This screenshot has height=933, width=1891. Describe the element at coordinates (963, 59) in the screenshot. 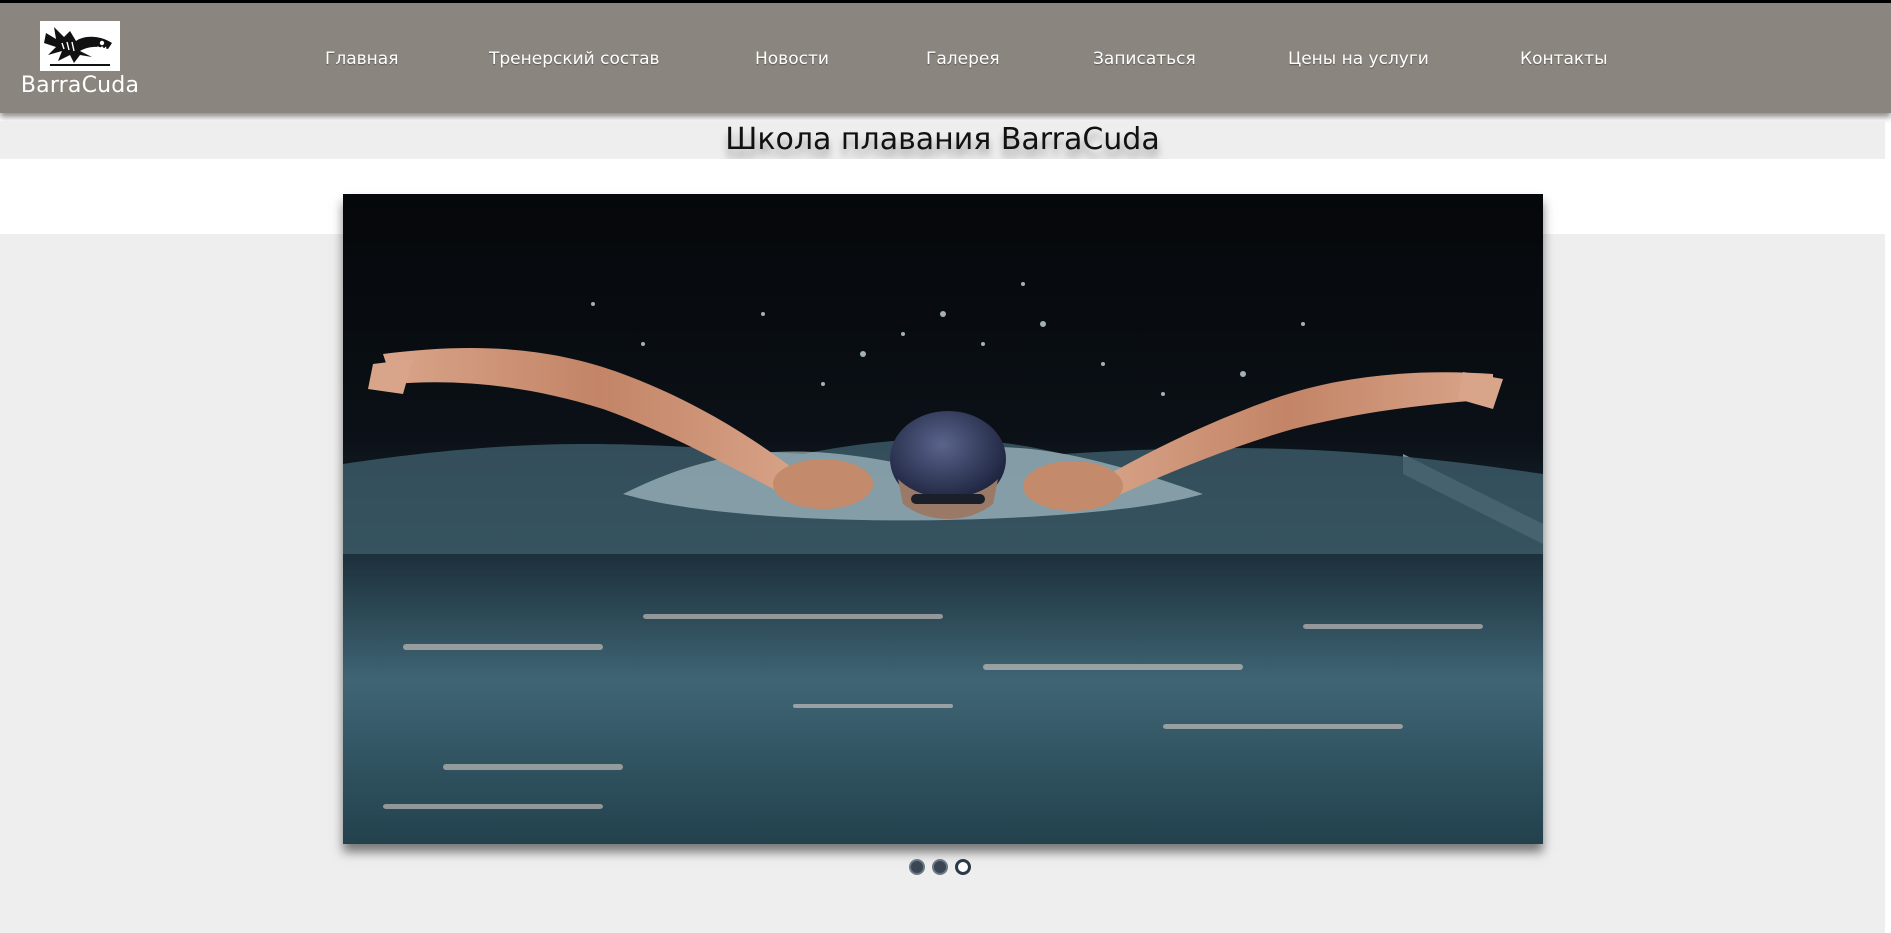

I see `nav-item-gallery: Галерея` at that location.